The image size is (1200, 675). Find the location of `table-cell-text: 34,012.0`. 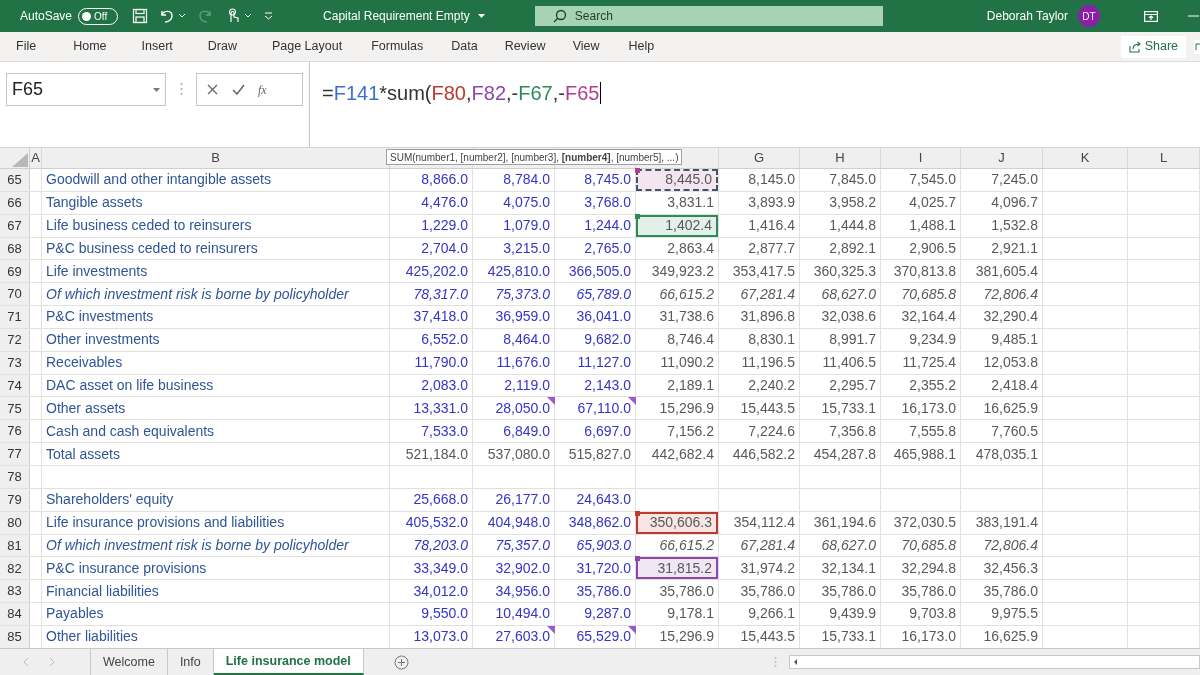

table-cell-text: 34,012.0 is located at coordinates (440, 591).